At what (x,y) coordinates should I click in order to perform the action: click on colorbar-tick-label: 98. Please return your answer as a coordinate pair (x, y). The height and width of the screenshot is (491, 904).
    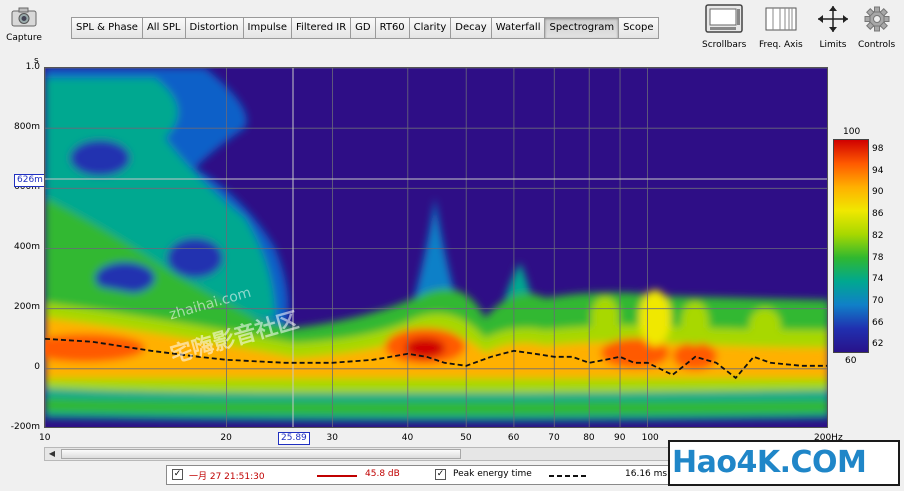
    Looking at the image, I should click on (878, 149).